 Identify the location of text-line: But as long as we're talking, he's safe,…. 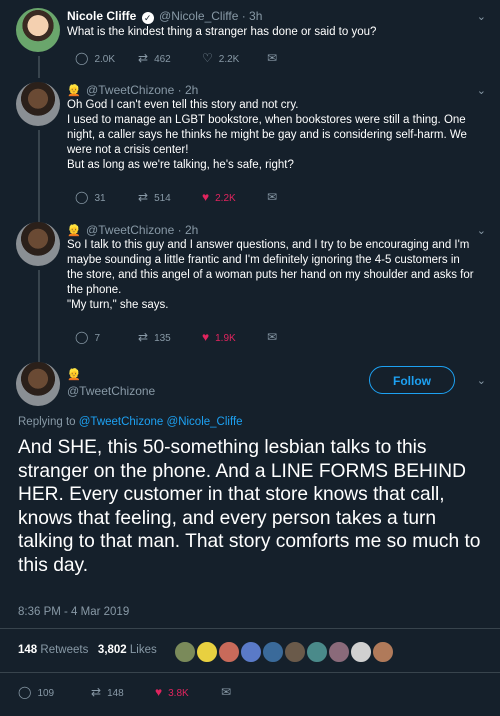
(180, 165).